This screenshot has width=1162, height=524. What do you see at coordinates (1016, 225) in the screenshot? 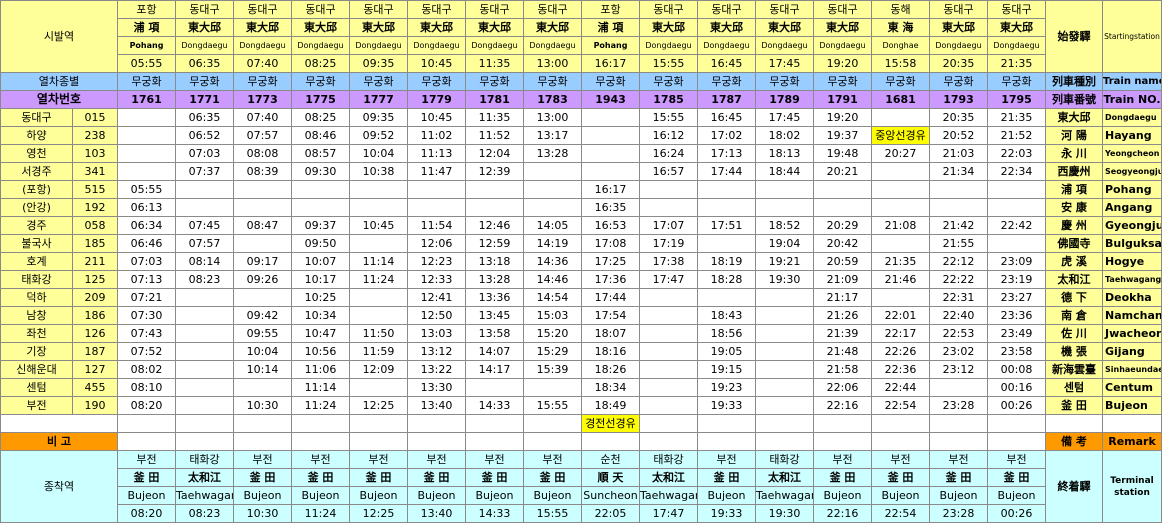
I see `time-cell: 22:42` at bounding box center [1016, 225].